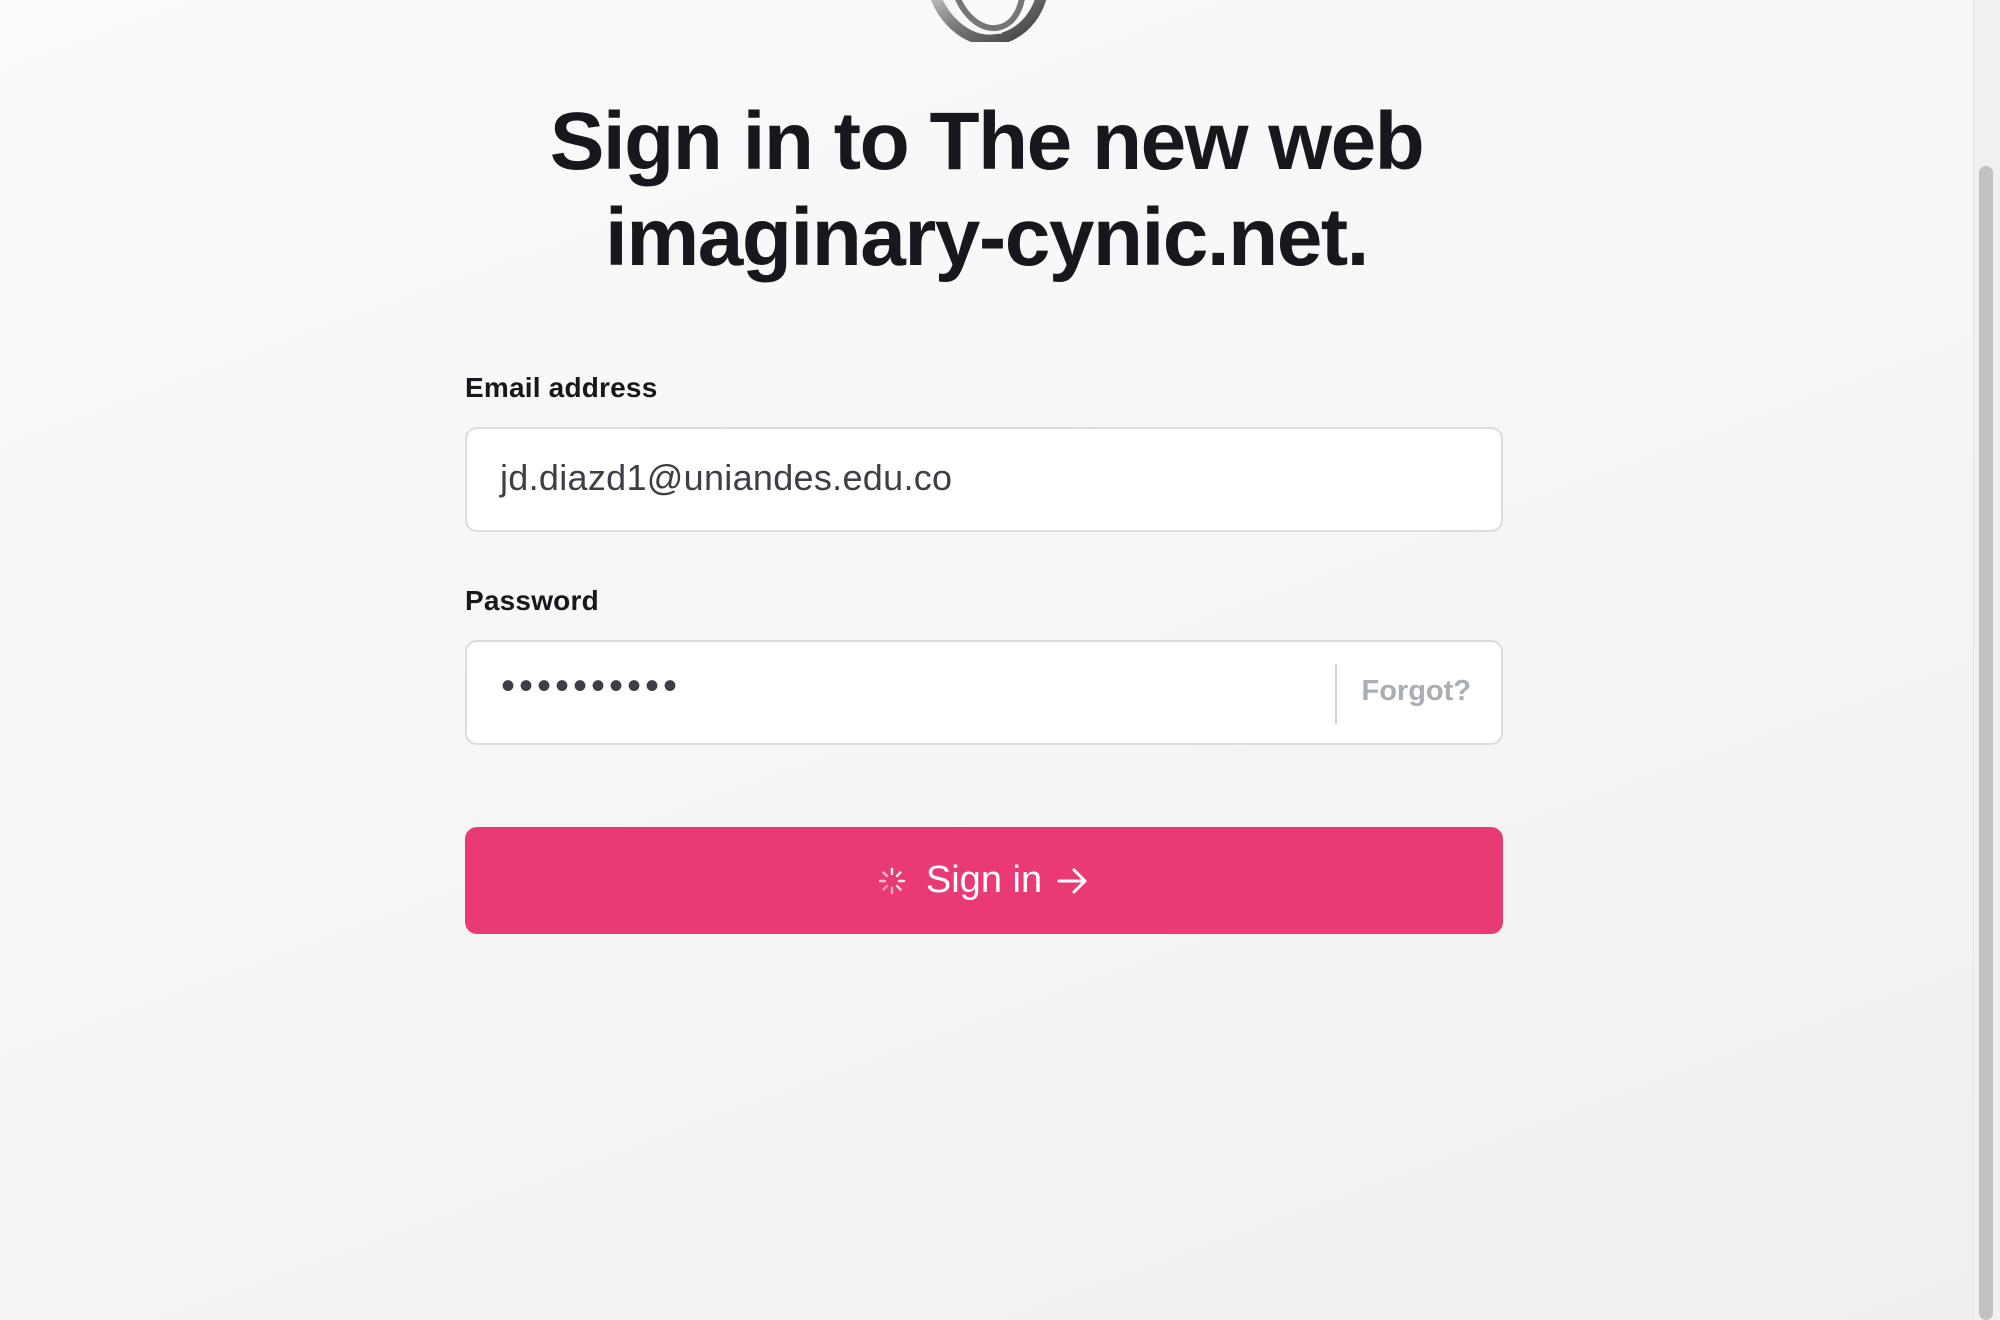 This screenshot has height=1320, width=2000. I want to click on sign-in-button: Sign in, so click(984, 880).